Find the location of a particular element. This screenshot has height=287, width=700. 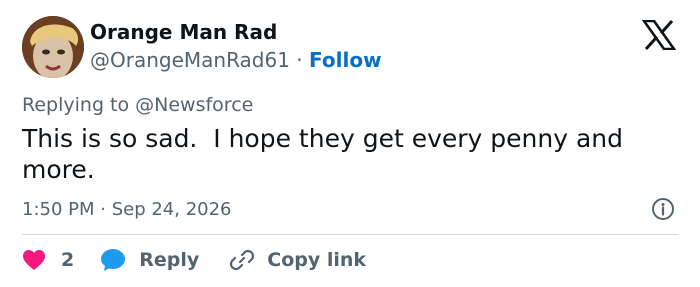

reply-mention-link: @Newsforce is located at coordinates (194, 105).